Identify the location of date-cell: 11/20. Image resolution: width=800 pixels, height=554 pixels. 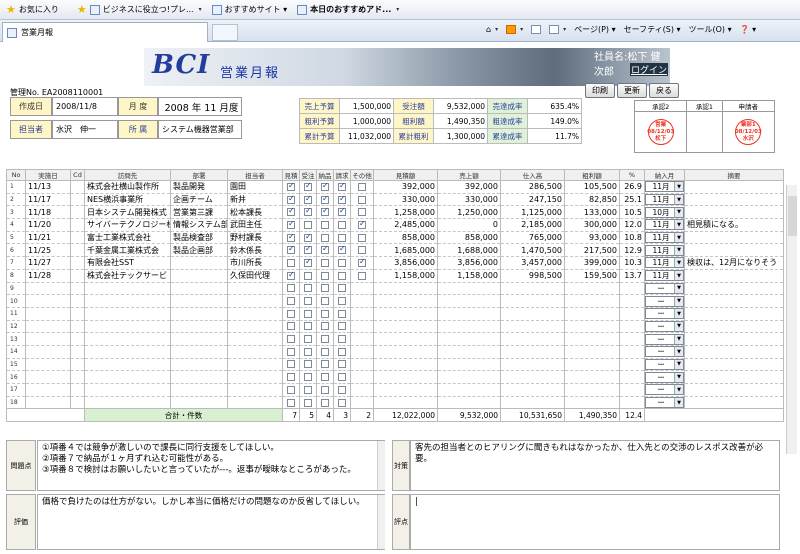
(48, 225).